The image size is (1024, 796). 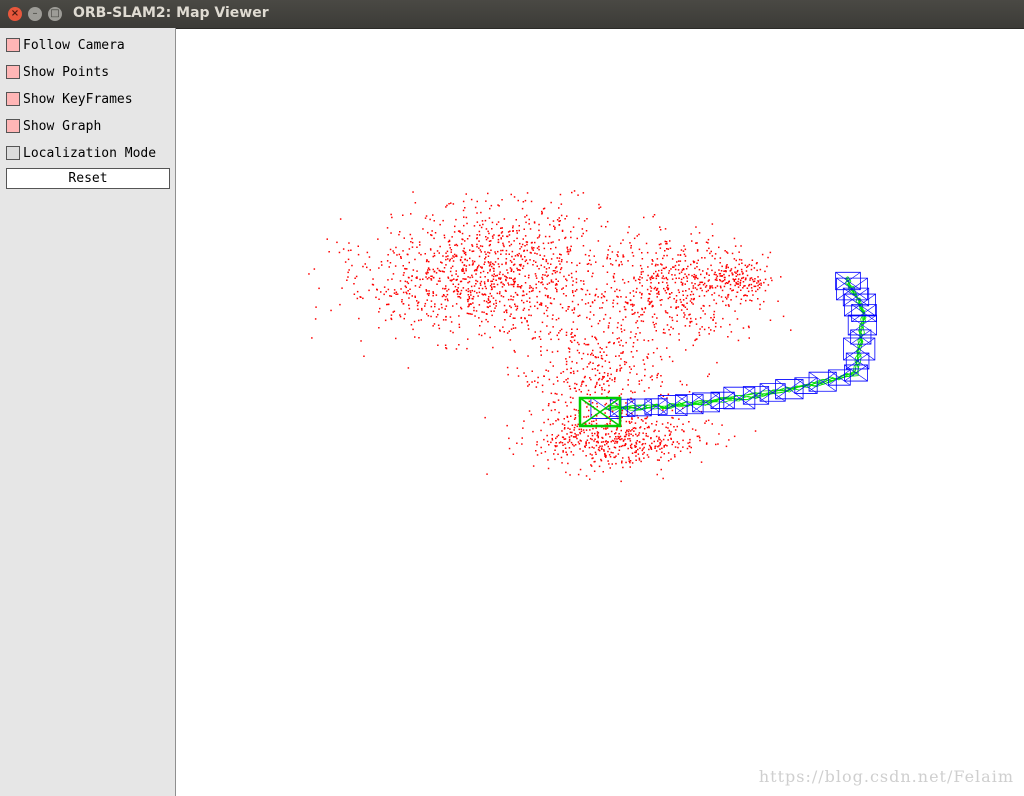 What do you see at coordinates (53, 126) in the screenshot?
I see `show-graph-option: Show Graph` at bounding box center [53, 126].